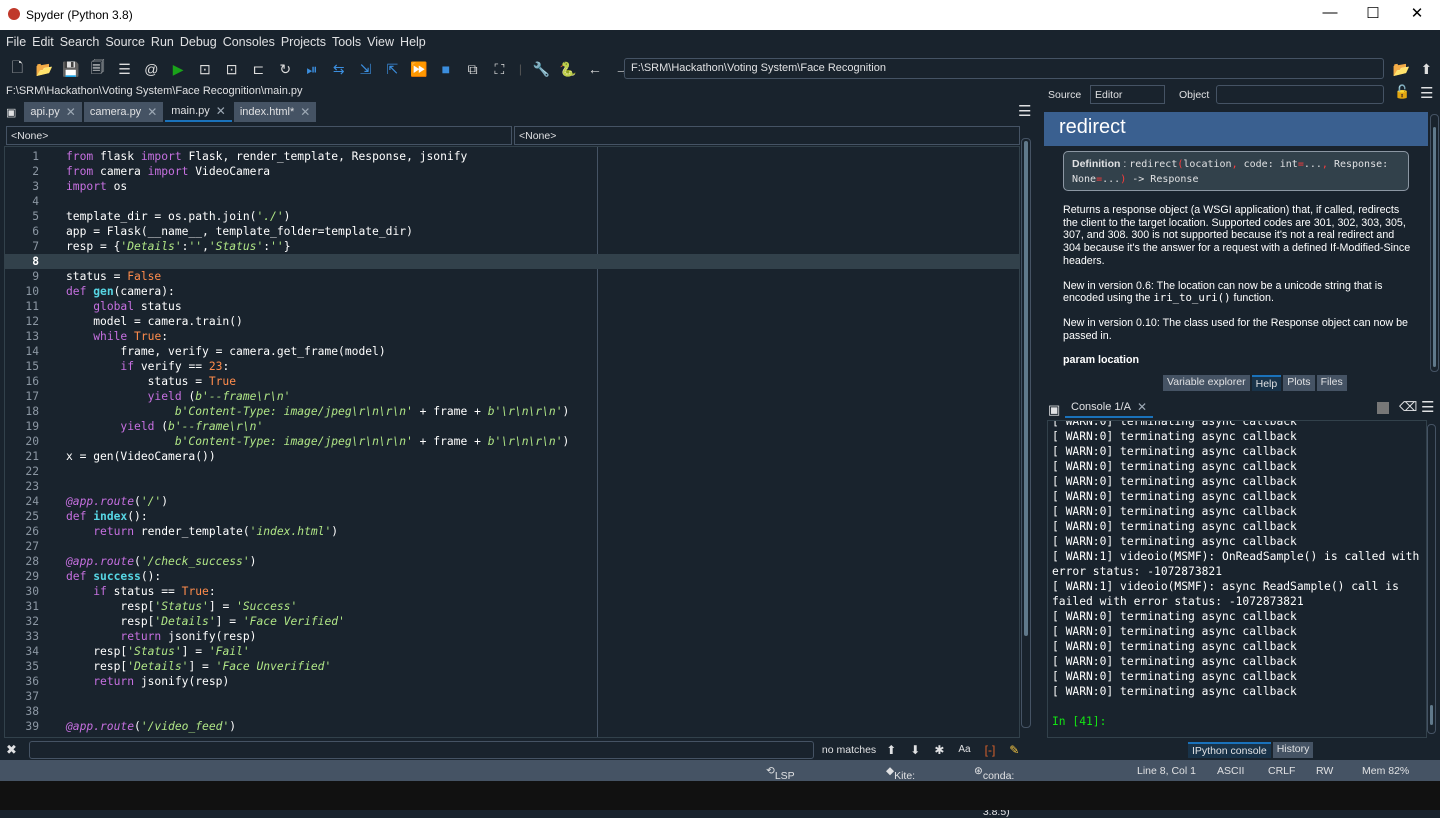  What do you see at coordinates (44, 69) in the screenshot?
I see `open-file-icon: 📂` at bounding box center [44, 69].